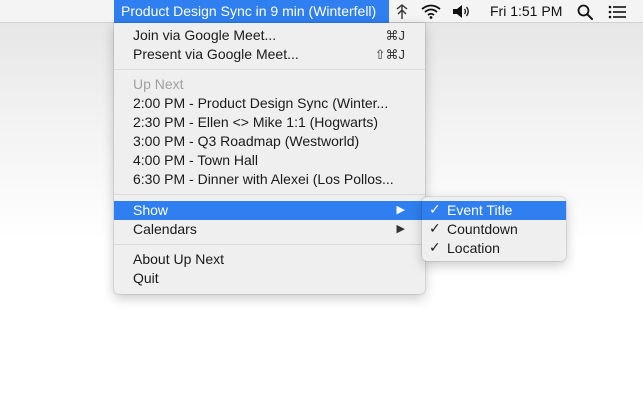 The image size is (643, 402). I want to click on submenu-item-event-title: ✓ Event Title, so click(494, 210).